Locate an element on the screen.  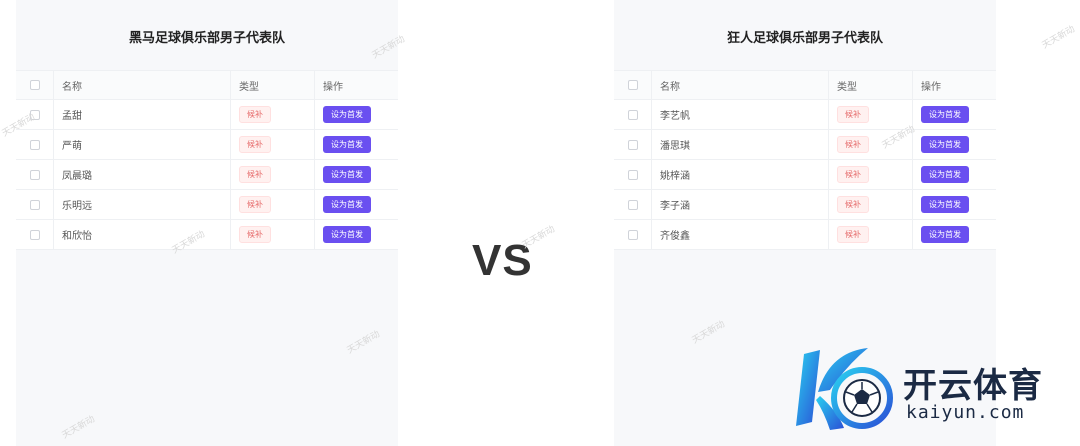
kaiyun-logo: 开云体育 kaiyun.com is located at coordinates (930, 389).